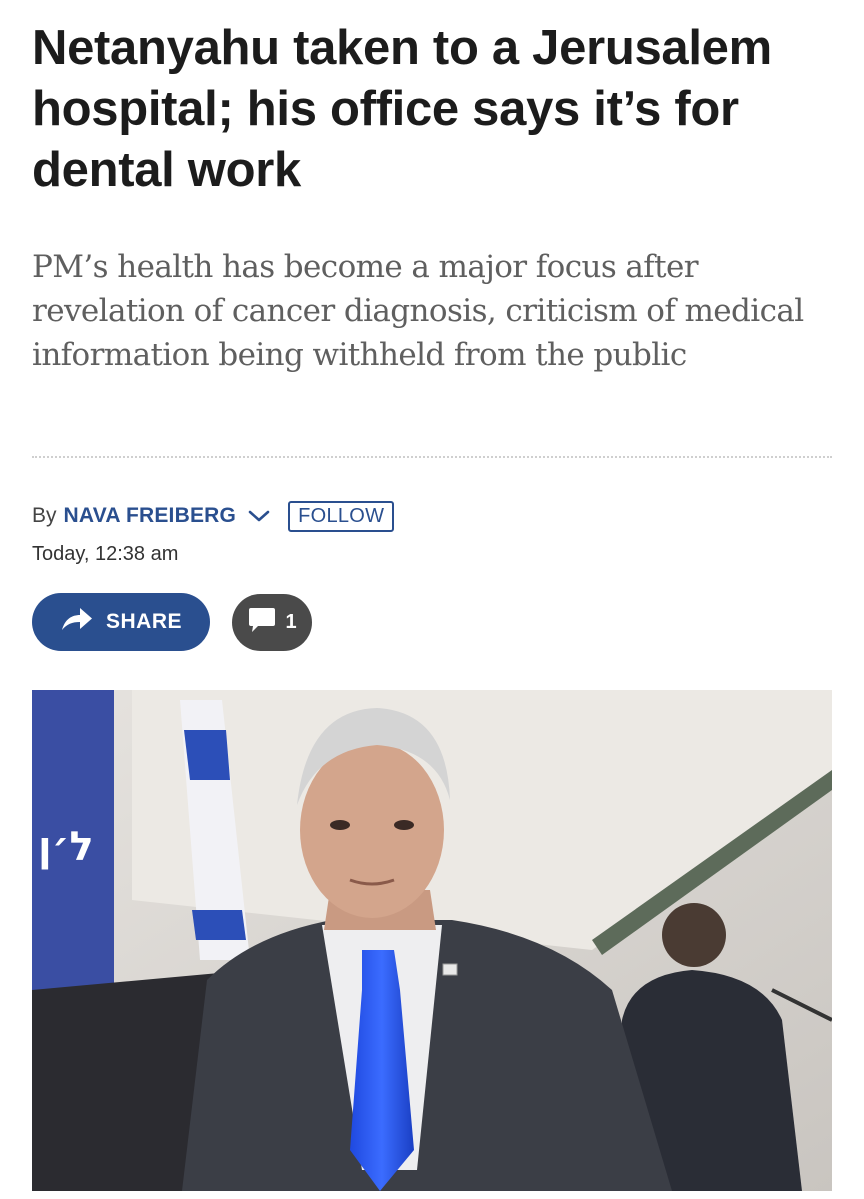  I want to click on publish-timestamp: Today, 12:38 am, so click(105, 554).